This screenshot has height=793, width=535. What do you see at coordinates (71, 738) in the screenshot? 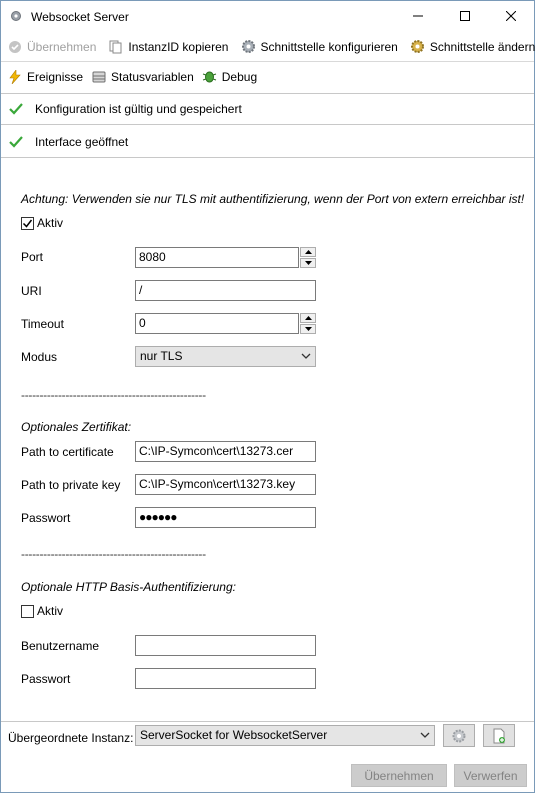
I see `parent-instance-label: Übergeordnete Instanz:` at bounding box center [71, 738].